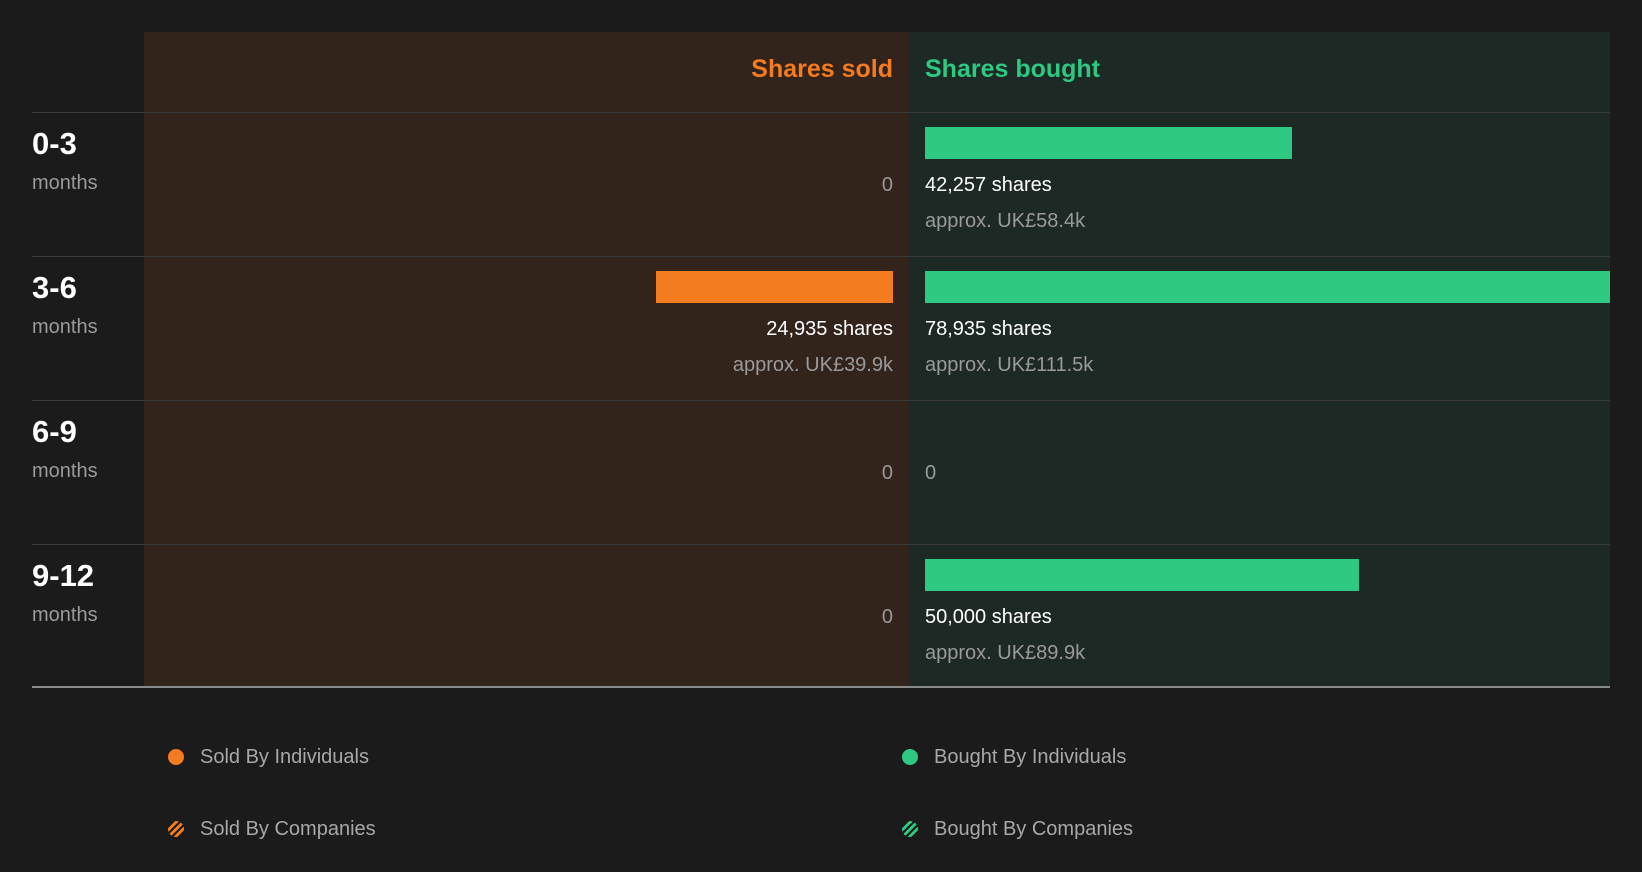  What do you see at coordinates (288, 829) in the screenshot?
I see `legend-label: Sold By Companies` at bounding box center [288, 829].